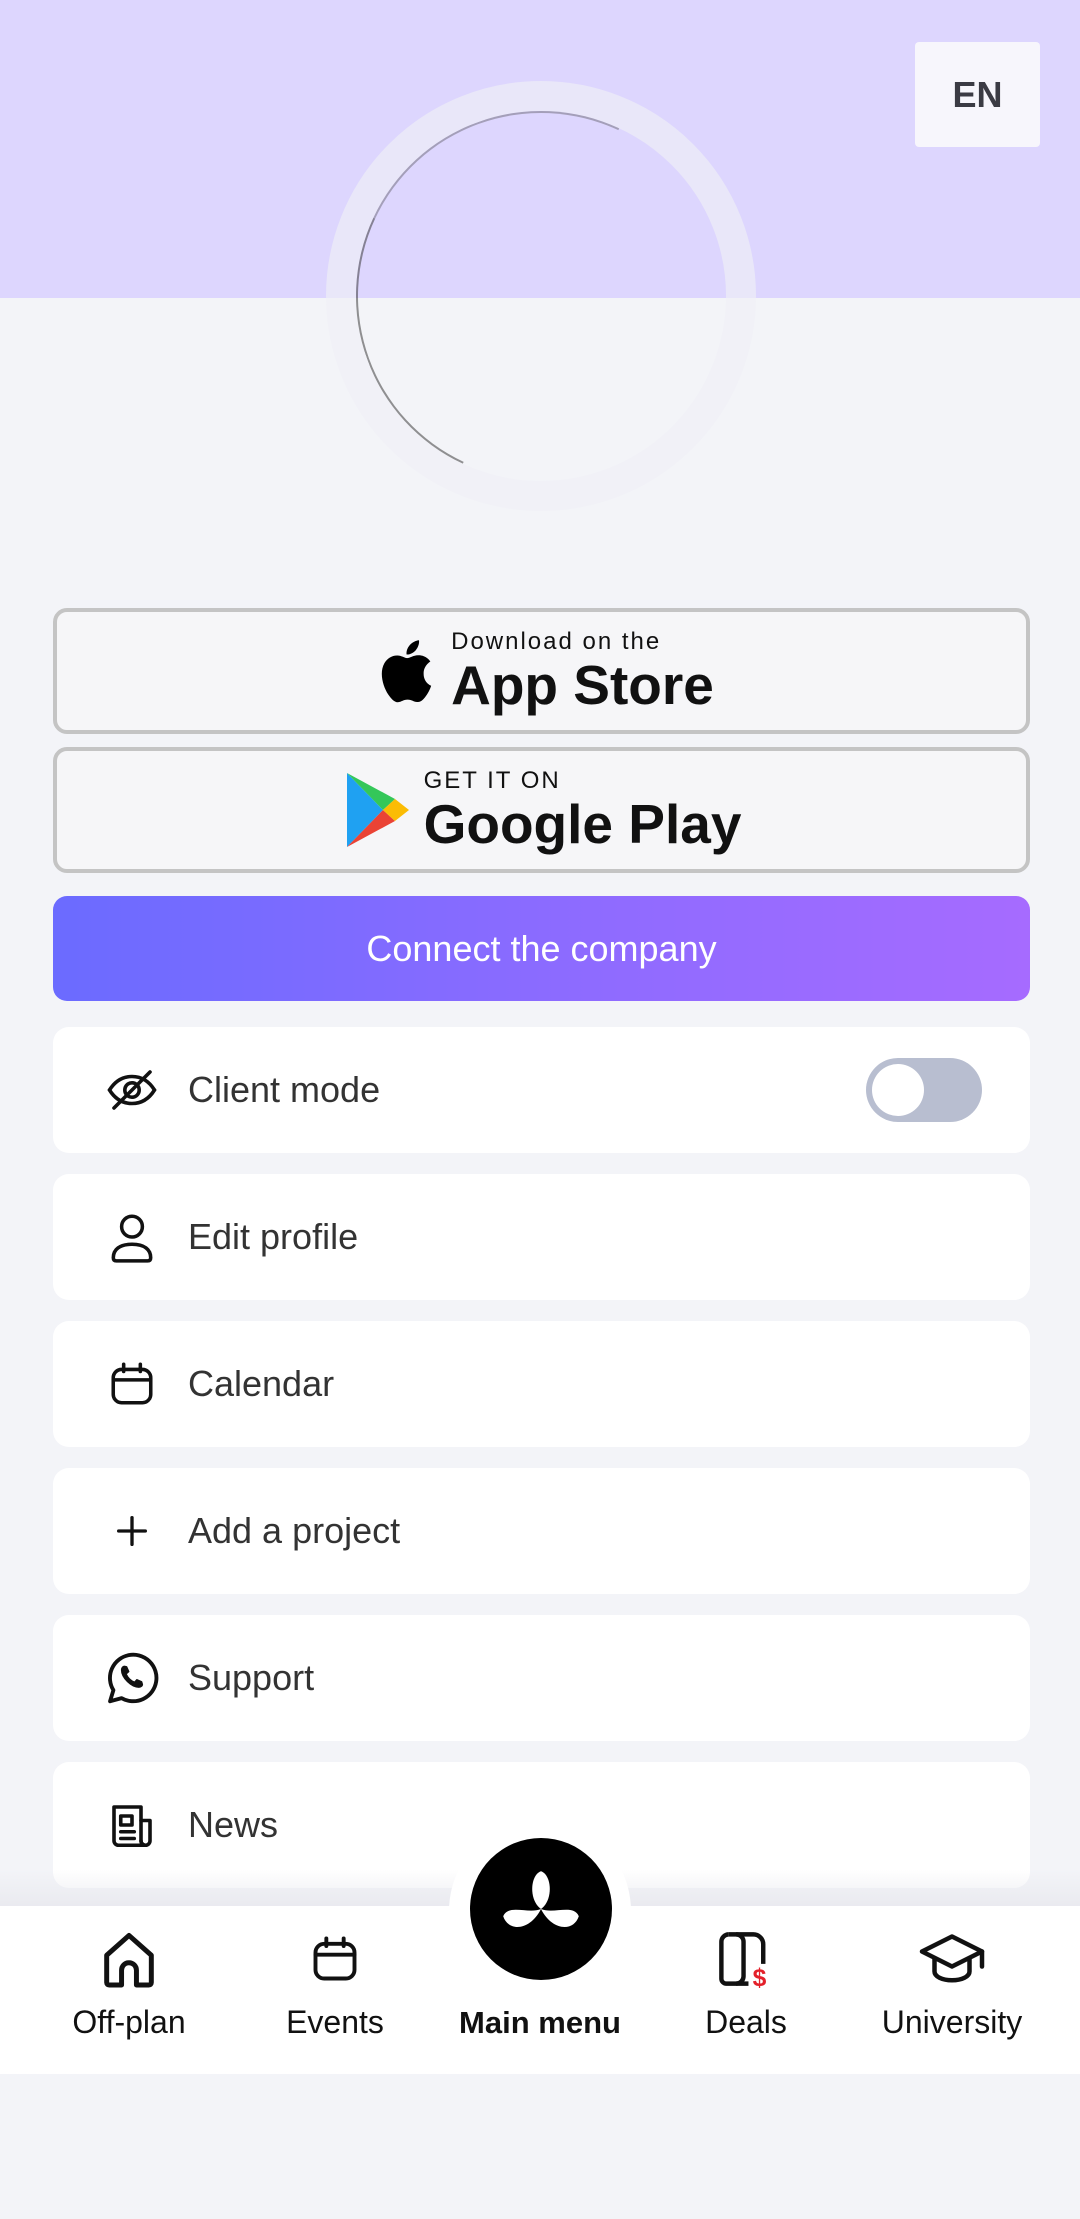  What do you see at coordinates (582, 823) in the screenshot?
I see `google-play-big-text: Google Play` at bounding box center [582, 823].